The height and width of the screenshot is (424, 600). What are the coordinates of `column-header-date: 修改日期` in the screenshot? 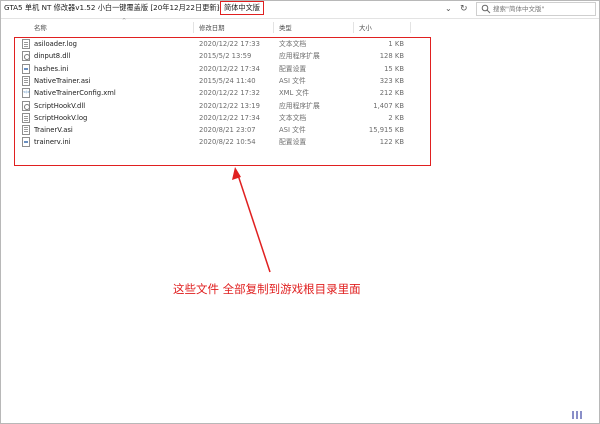 It's located at (212, 28).